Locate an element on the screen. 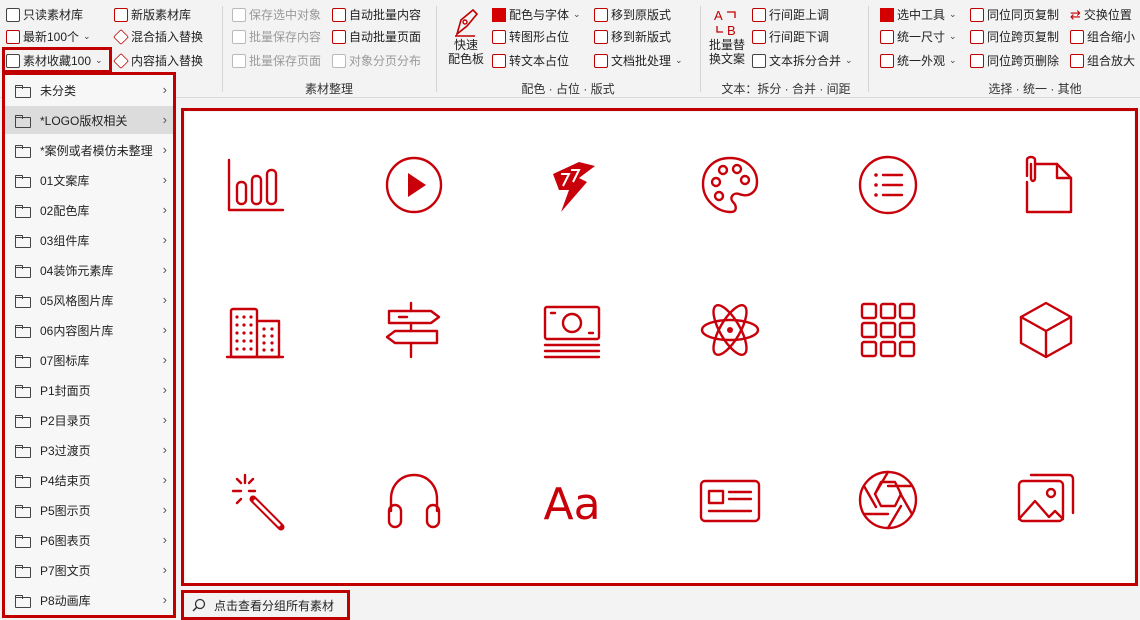 The width and height of the screenshot is (1140, 620). menu-item: *LOGO版权相关 › is located at coordinates (89, 120).